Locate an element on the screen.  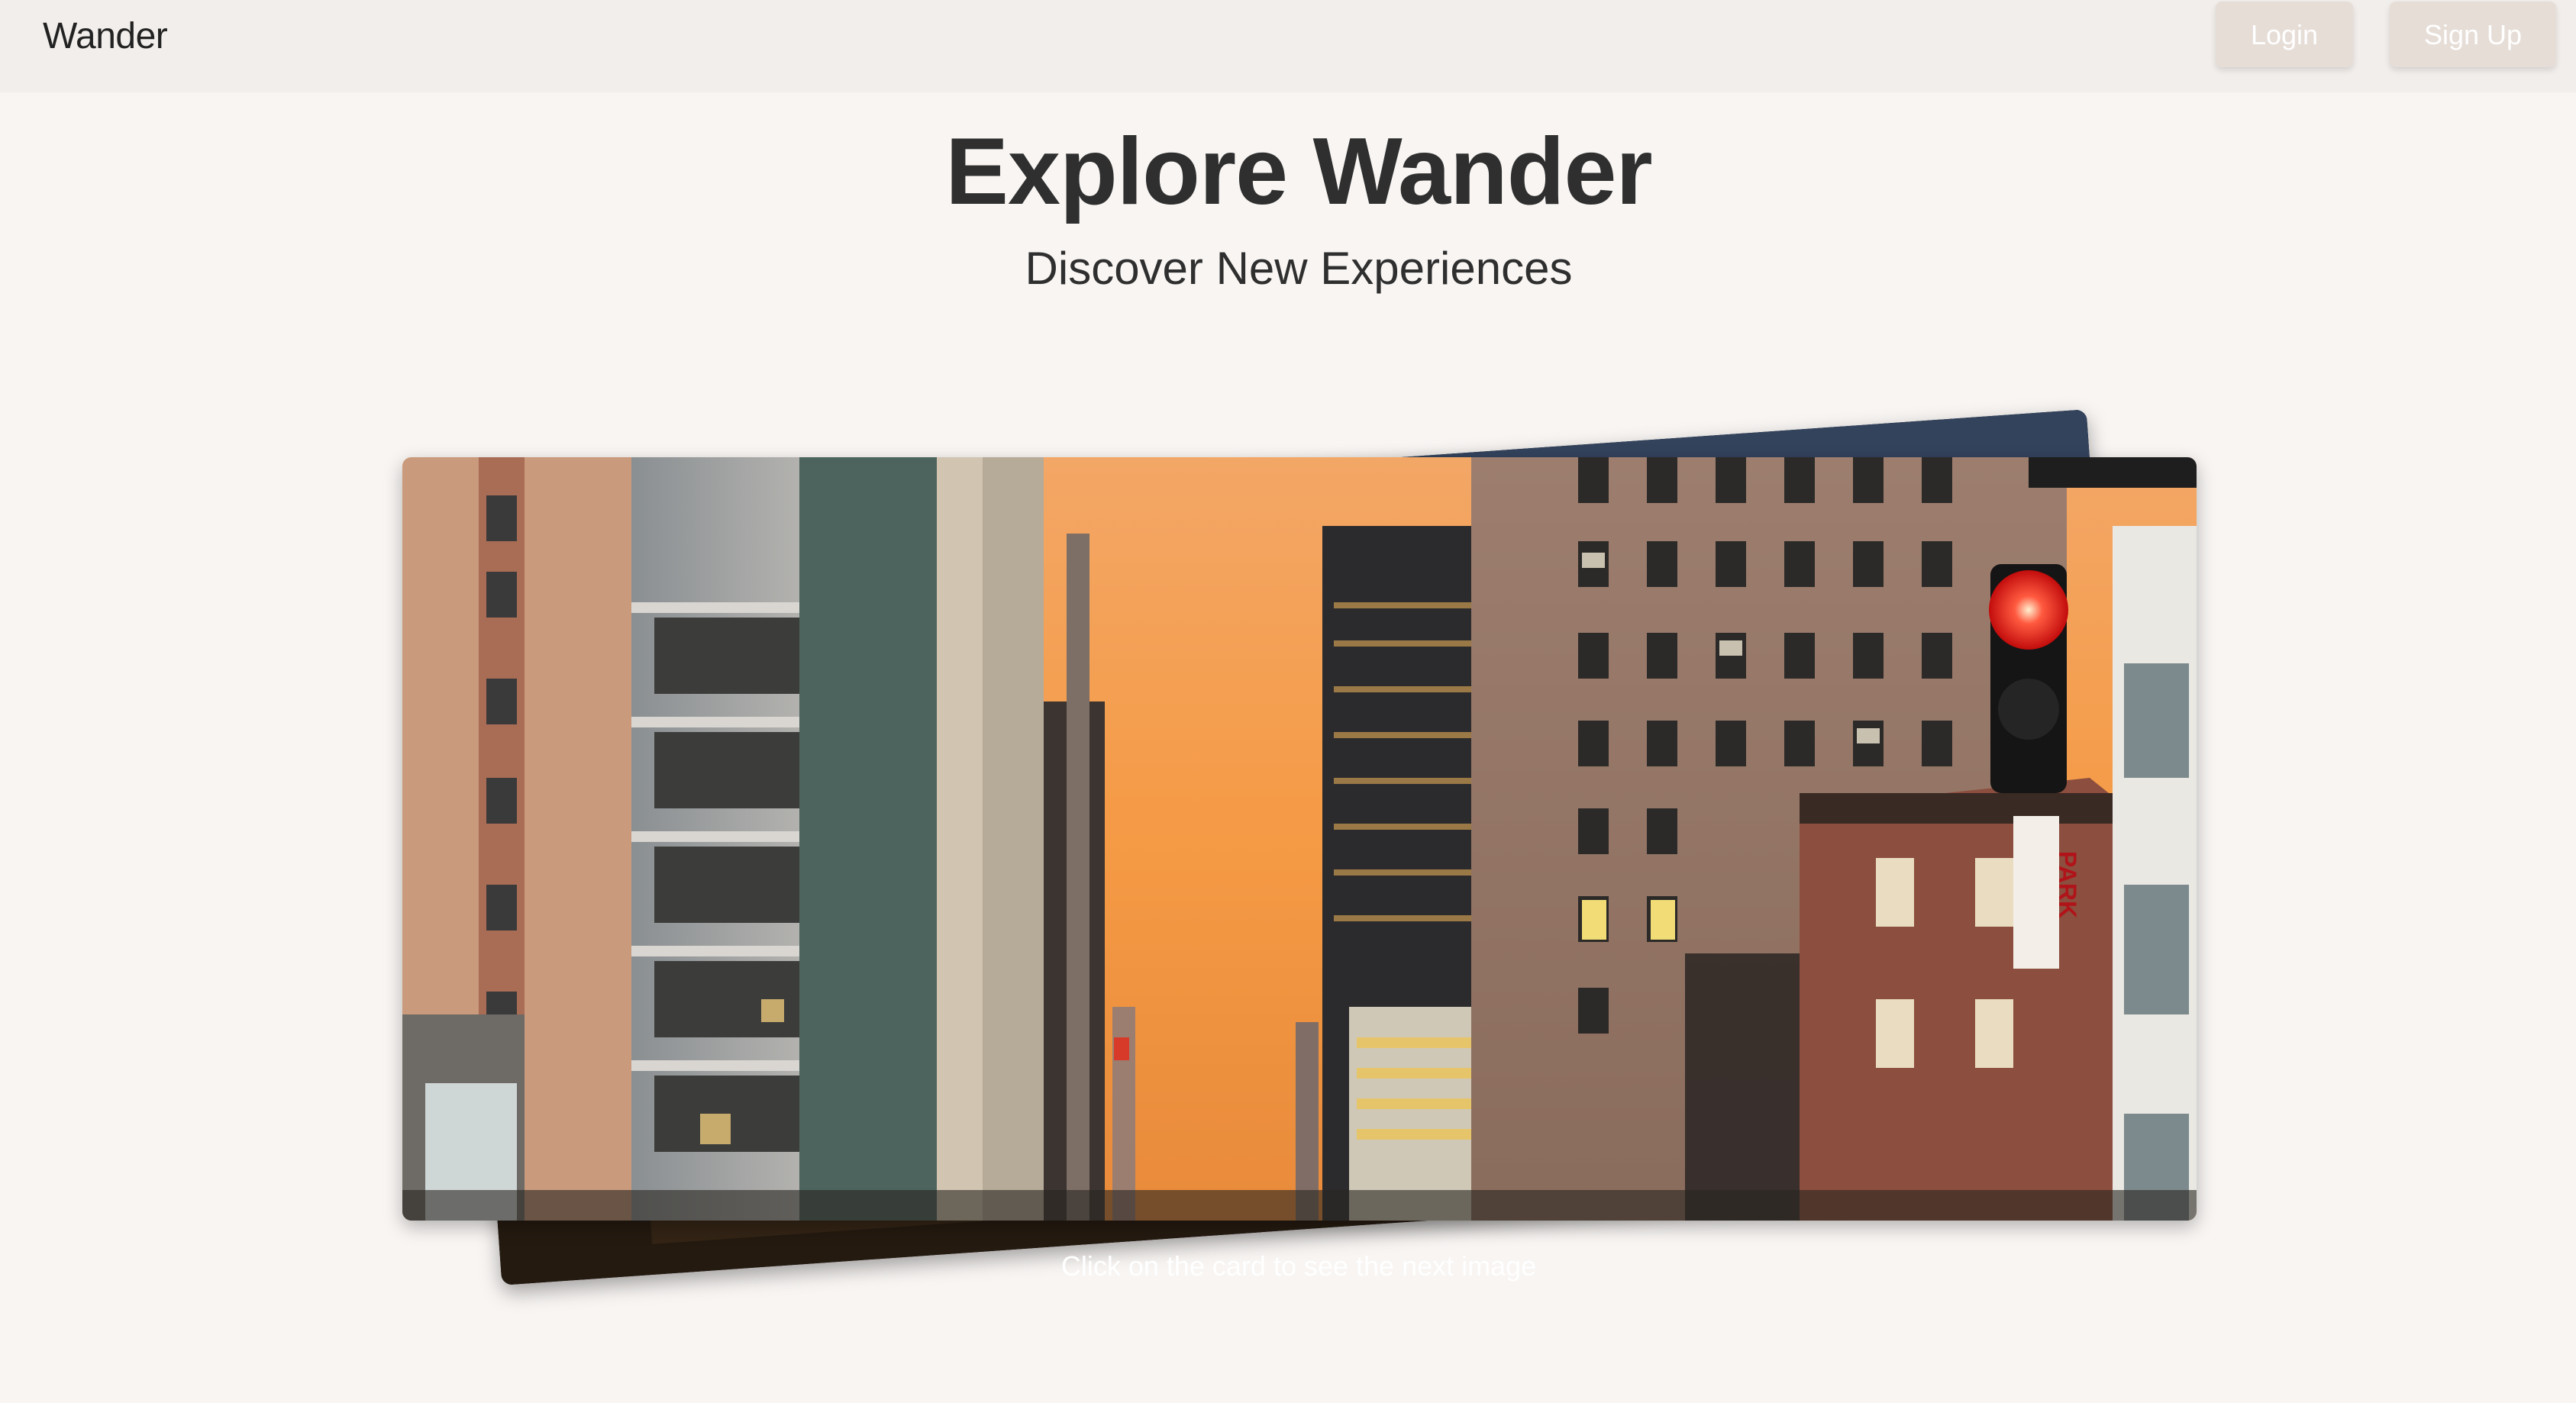
page-title: Explore Wander is located at coordinates (1298, 172).